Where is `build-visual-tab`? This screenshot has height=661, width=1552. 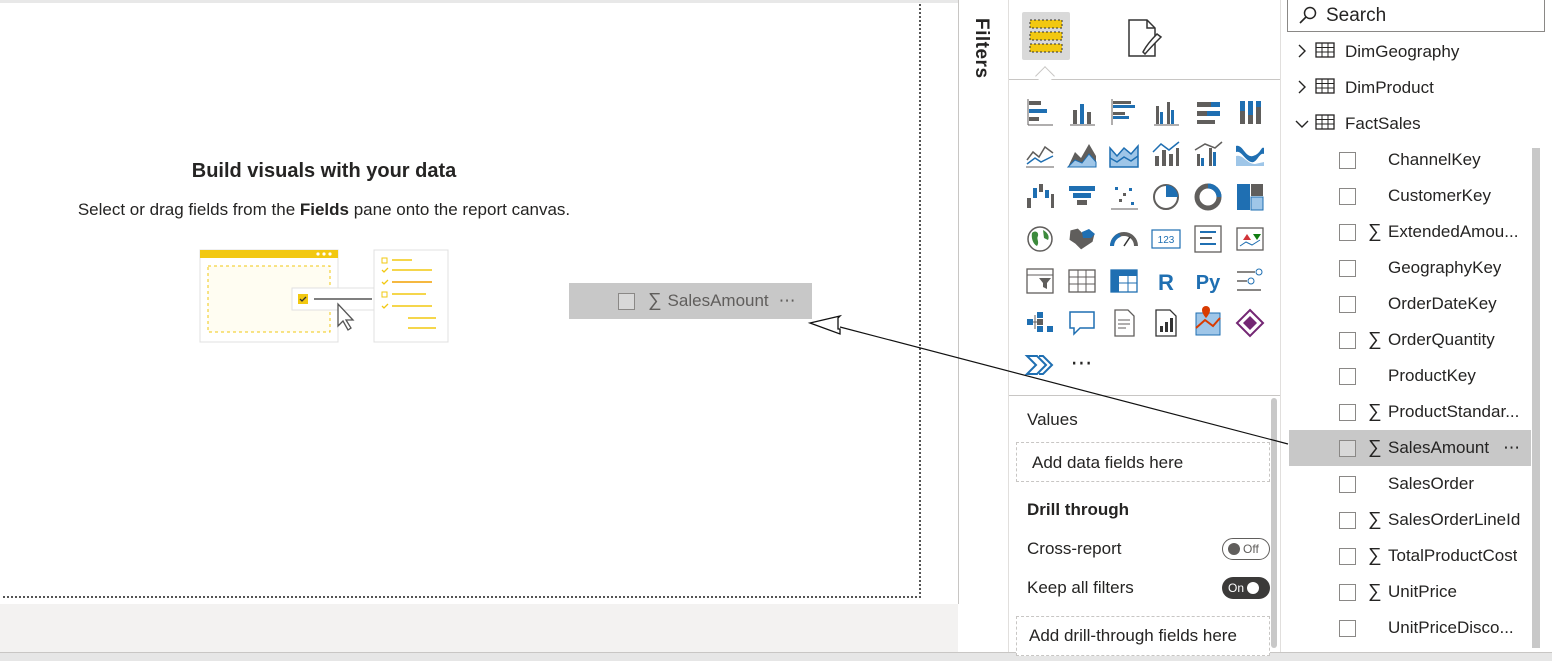 build-visual-tab is located at coordinates (1046, 36).